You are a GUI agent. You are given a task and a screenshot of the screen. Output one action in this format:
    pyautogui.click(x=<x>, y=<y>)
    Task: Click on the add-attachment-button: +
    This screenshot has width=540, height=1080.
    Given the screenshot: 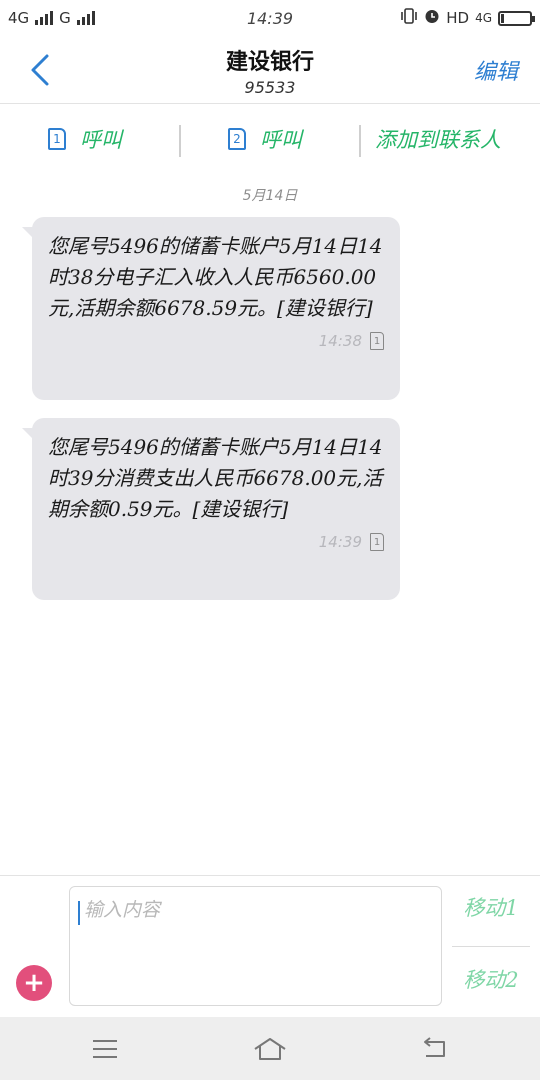 What is the action you would take?
    pyautogui.click(x=34, y=983)
    